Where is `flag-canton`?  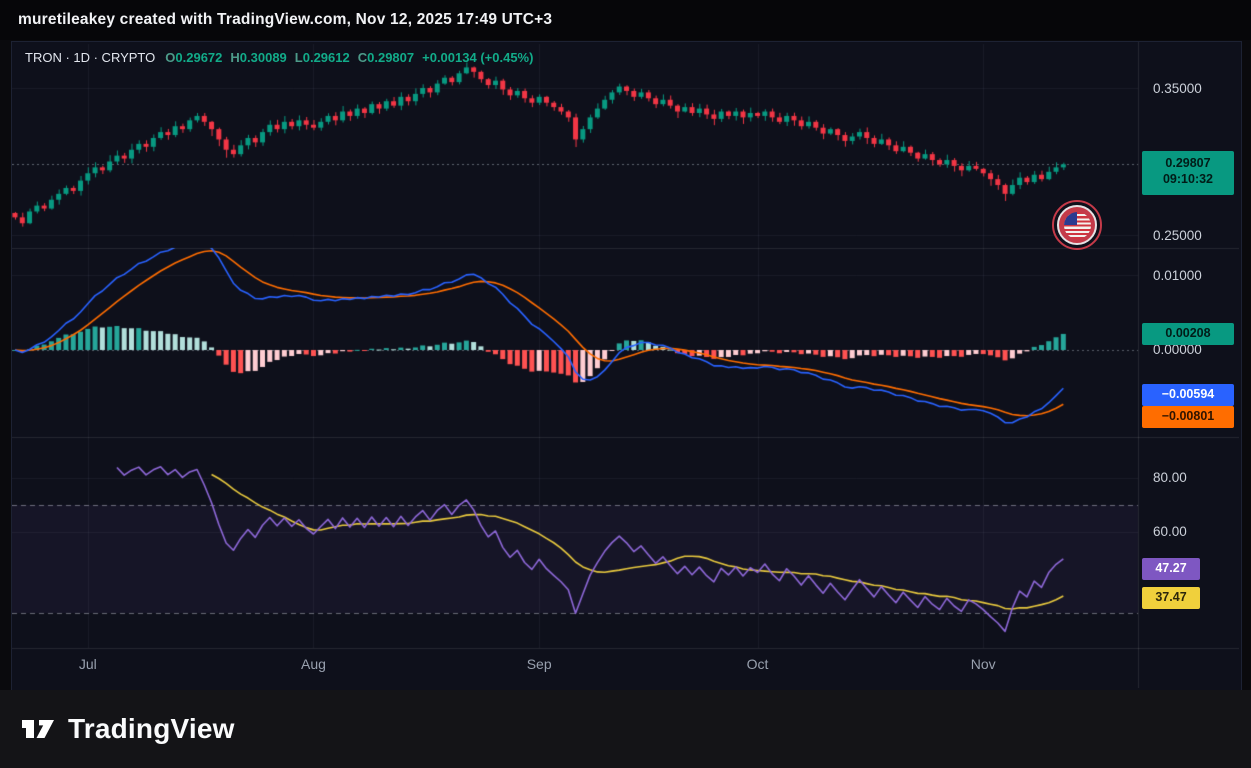
flag-canton is located at coordinates (1070, 218).